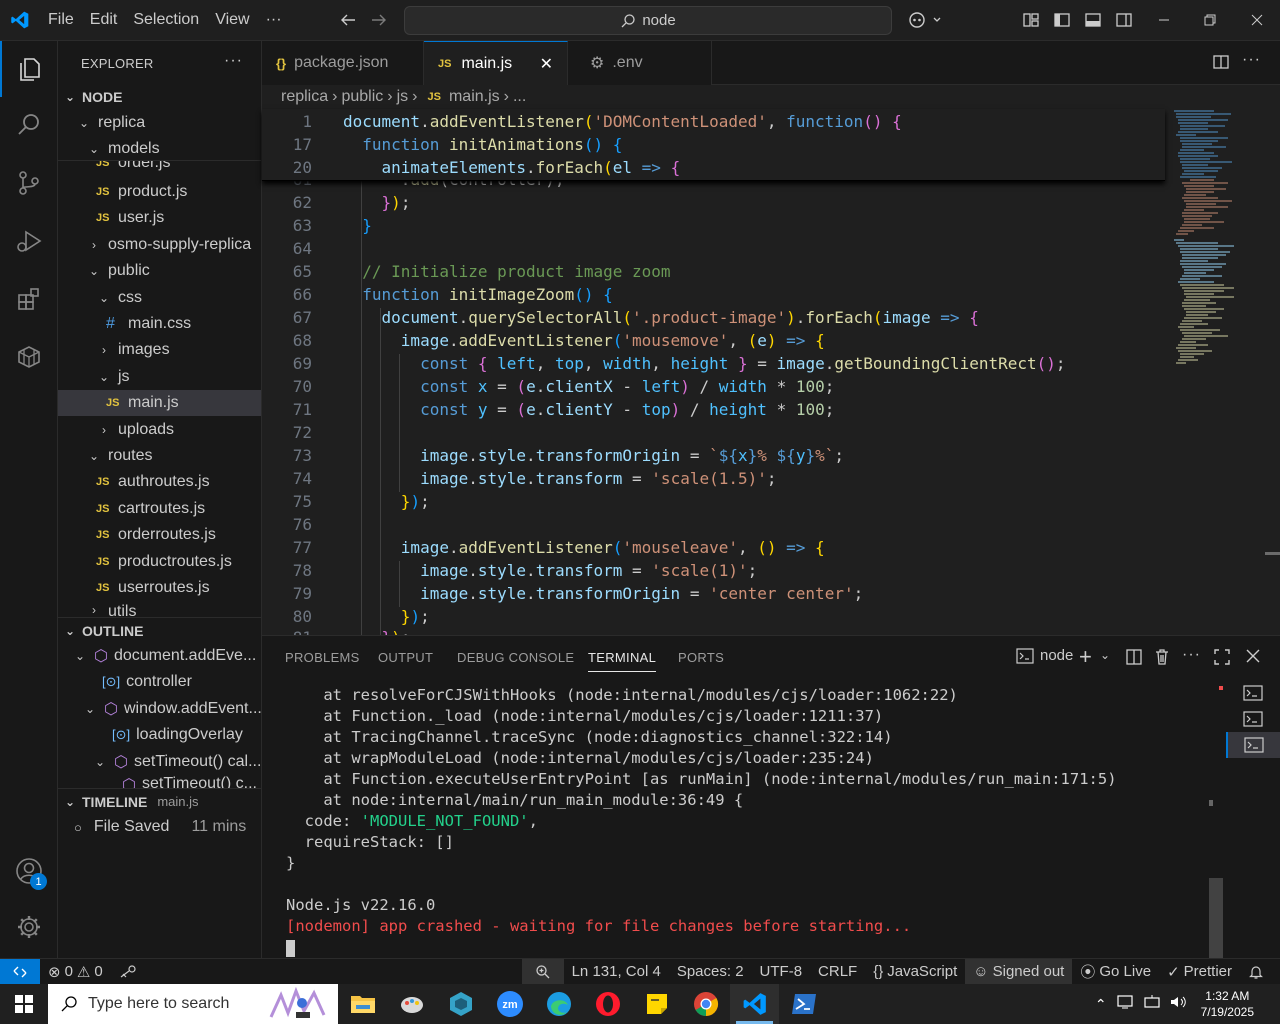 The width and height of the screenshot is (1280, 1024). Describe the element at coordinates (1191, 655) in the screenshot. I see `panel-more-icon: ···` at that location.